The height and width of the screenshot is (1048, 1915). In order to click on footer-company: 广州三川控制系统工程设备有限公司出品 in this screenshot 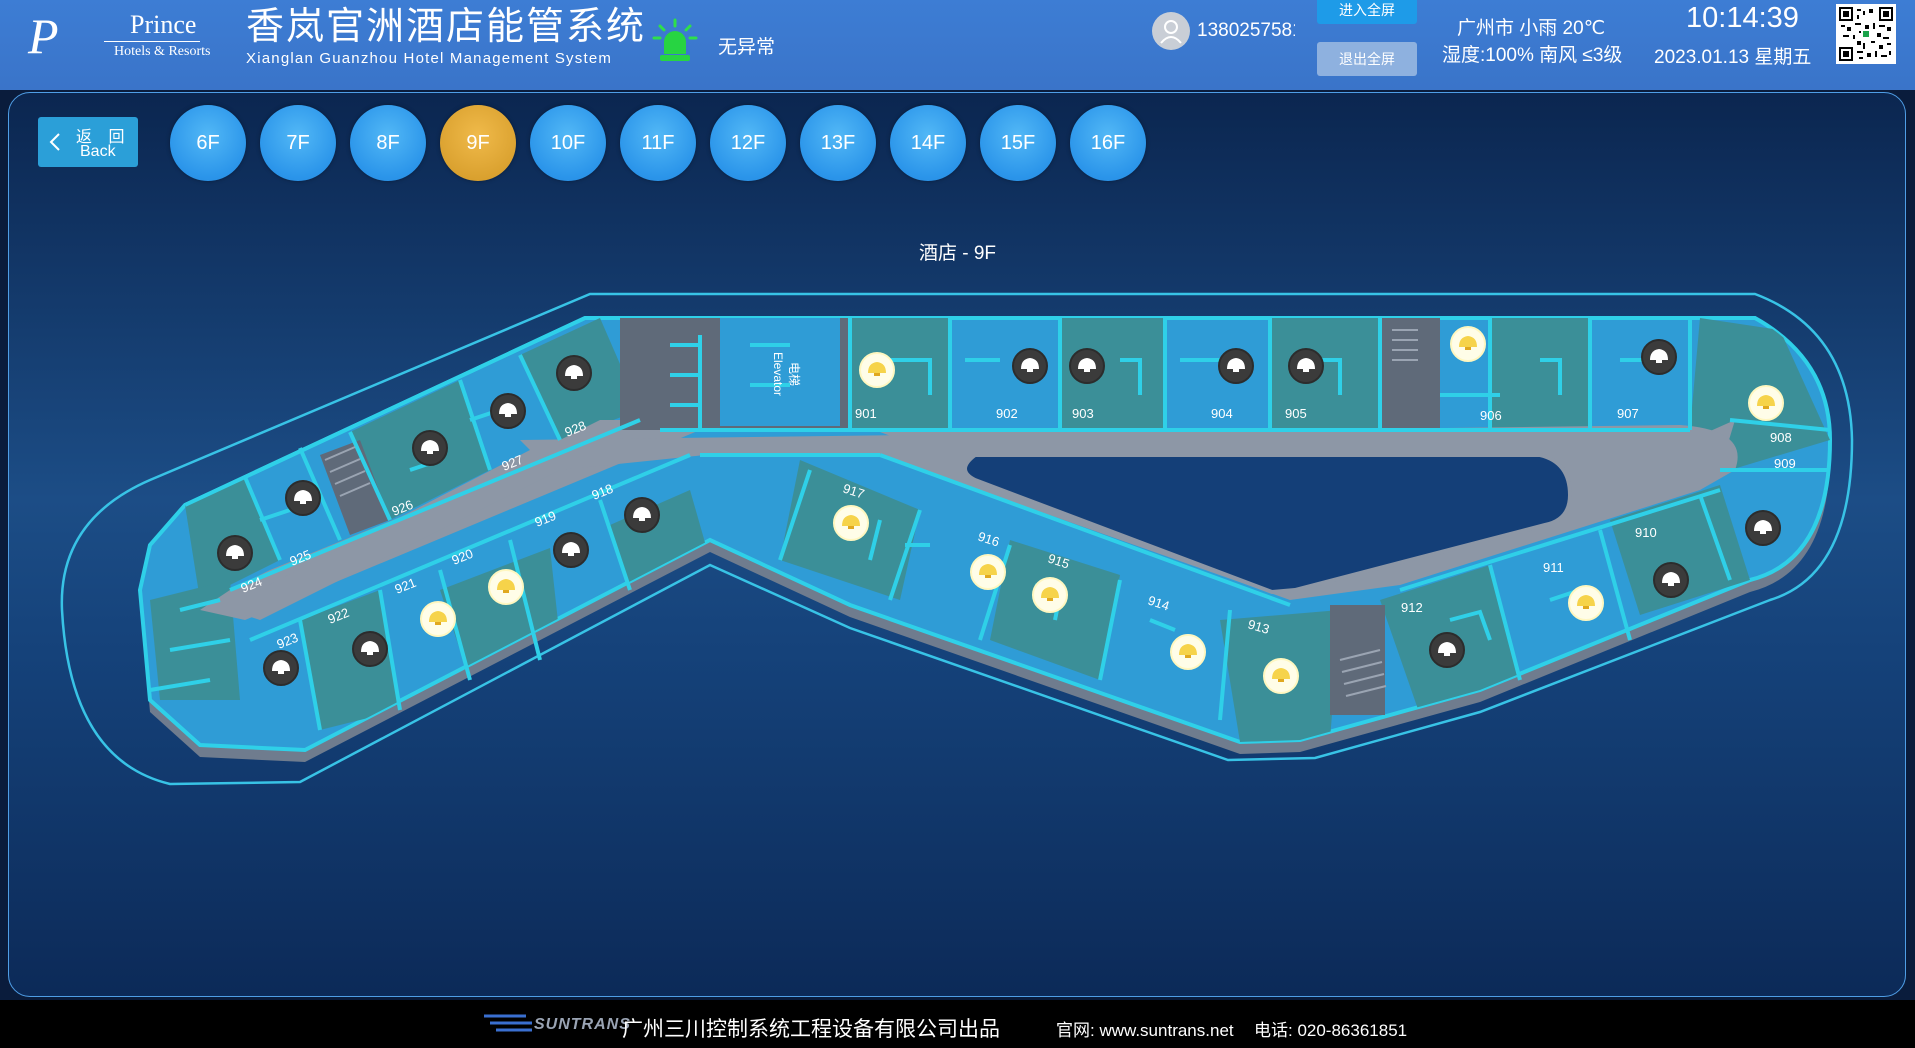, I will do `click(811, 1029)`.